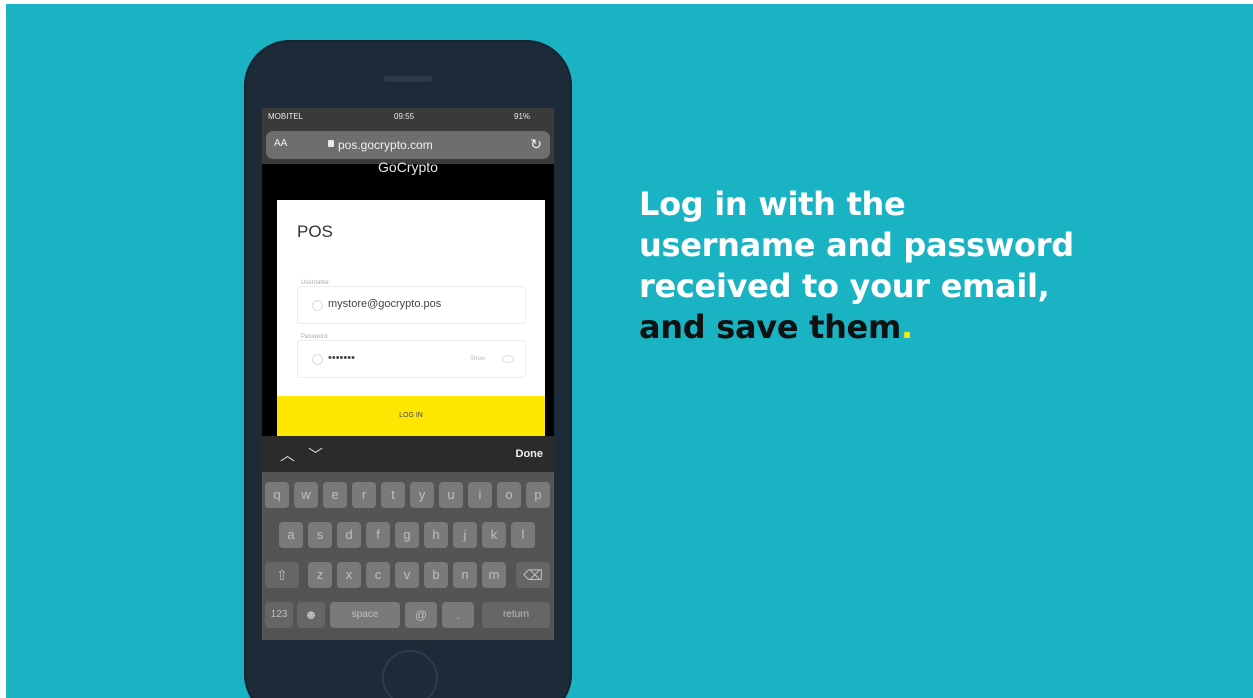  What do you see at coordinates (306, 495) in the screenshot?
I see `key: w` at bounding box center [306, 495].